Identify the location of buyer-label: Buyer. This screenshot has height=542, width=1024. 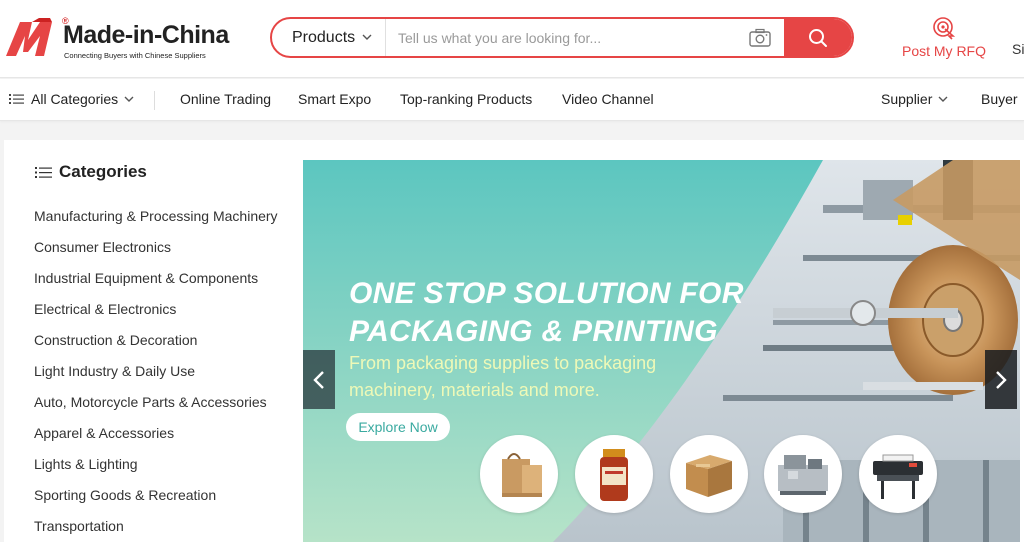
(999, 99).